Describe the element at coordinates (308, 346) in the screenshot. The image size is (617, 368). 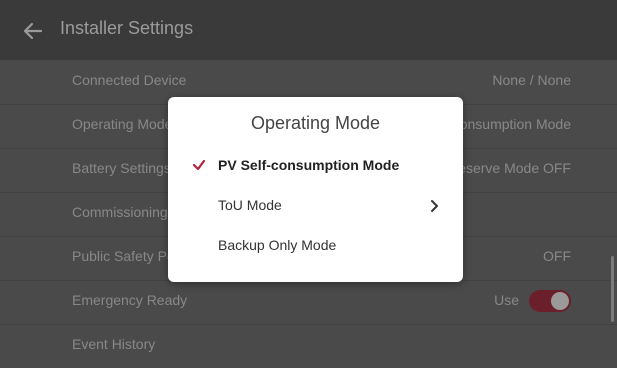
I see `row-event-history: Event History` at that location.